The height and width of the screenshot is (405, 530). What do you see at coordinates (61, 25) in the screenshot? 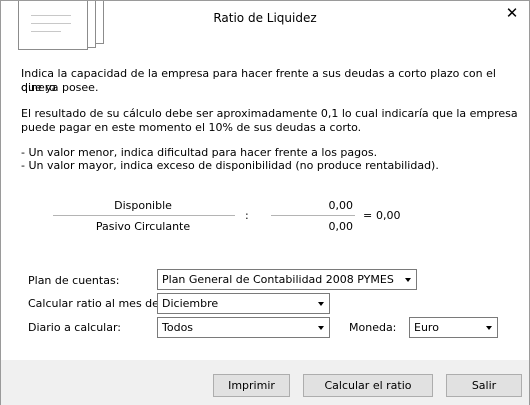
I see `stacked-documents-icon` at bounding box center [61, 25].